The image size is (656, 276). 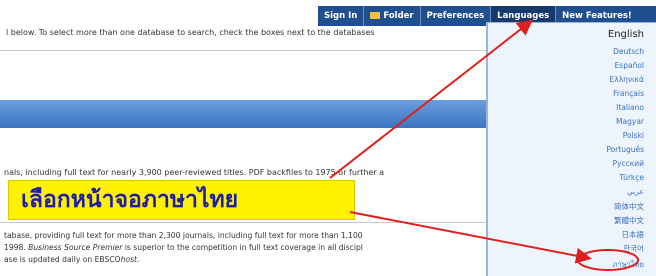 I want to click on highlight-circle, so click(x=608, y=260).